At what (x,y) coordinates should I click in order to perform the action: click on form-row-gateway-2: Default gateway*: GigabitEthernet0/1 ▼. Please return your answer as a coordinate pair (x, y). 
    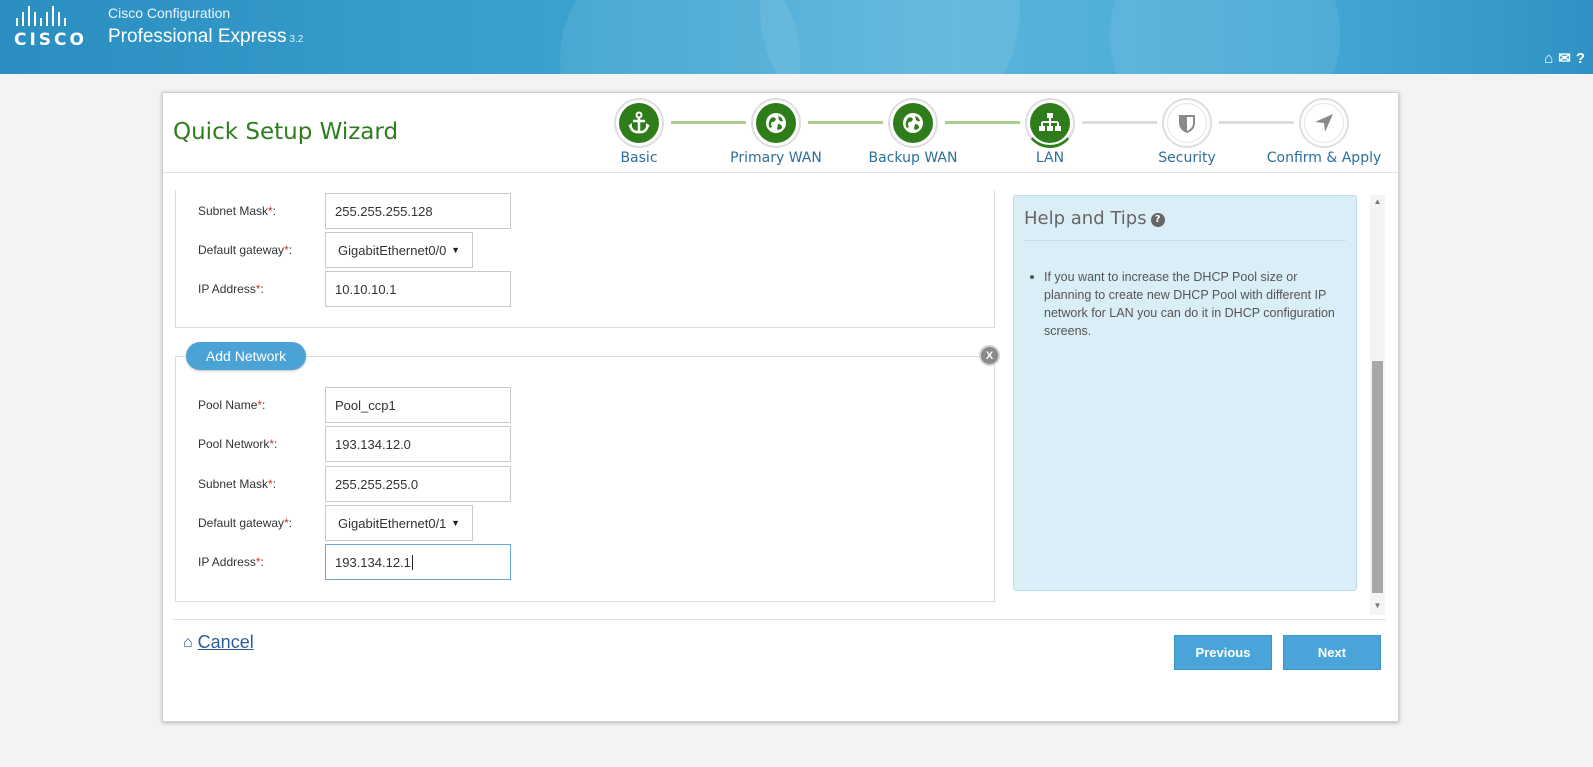
    Looking at the image, I should click on (335, 523).